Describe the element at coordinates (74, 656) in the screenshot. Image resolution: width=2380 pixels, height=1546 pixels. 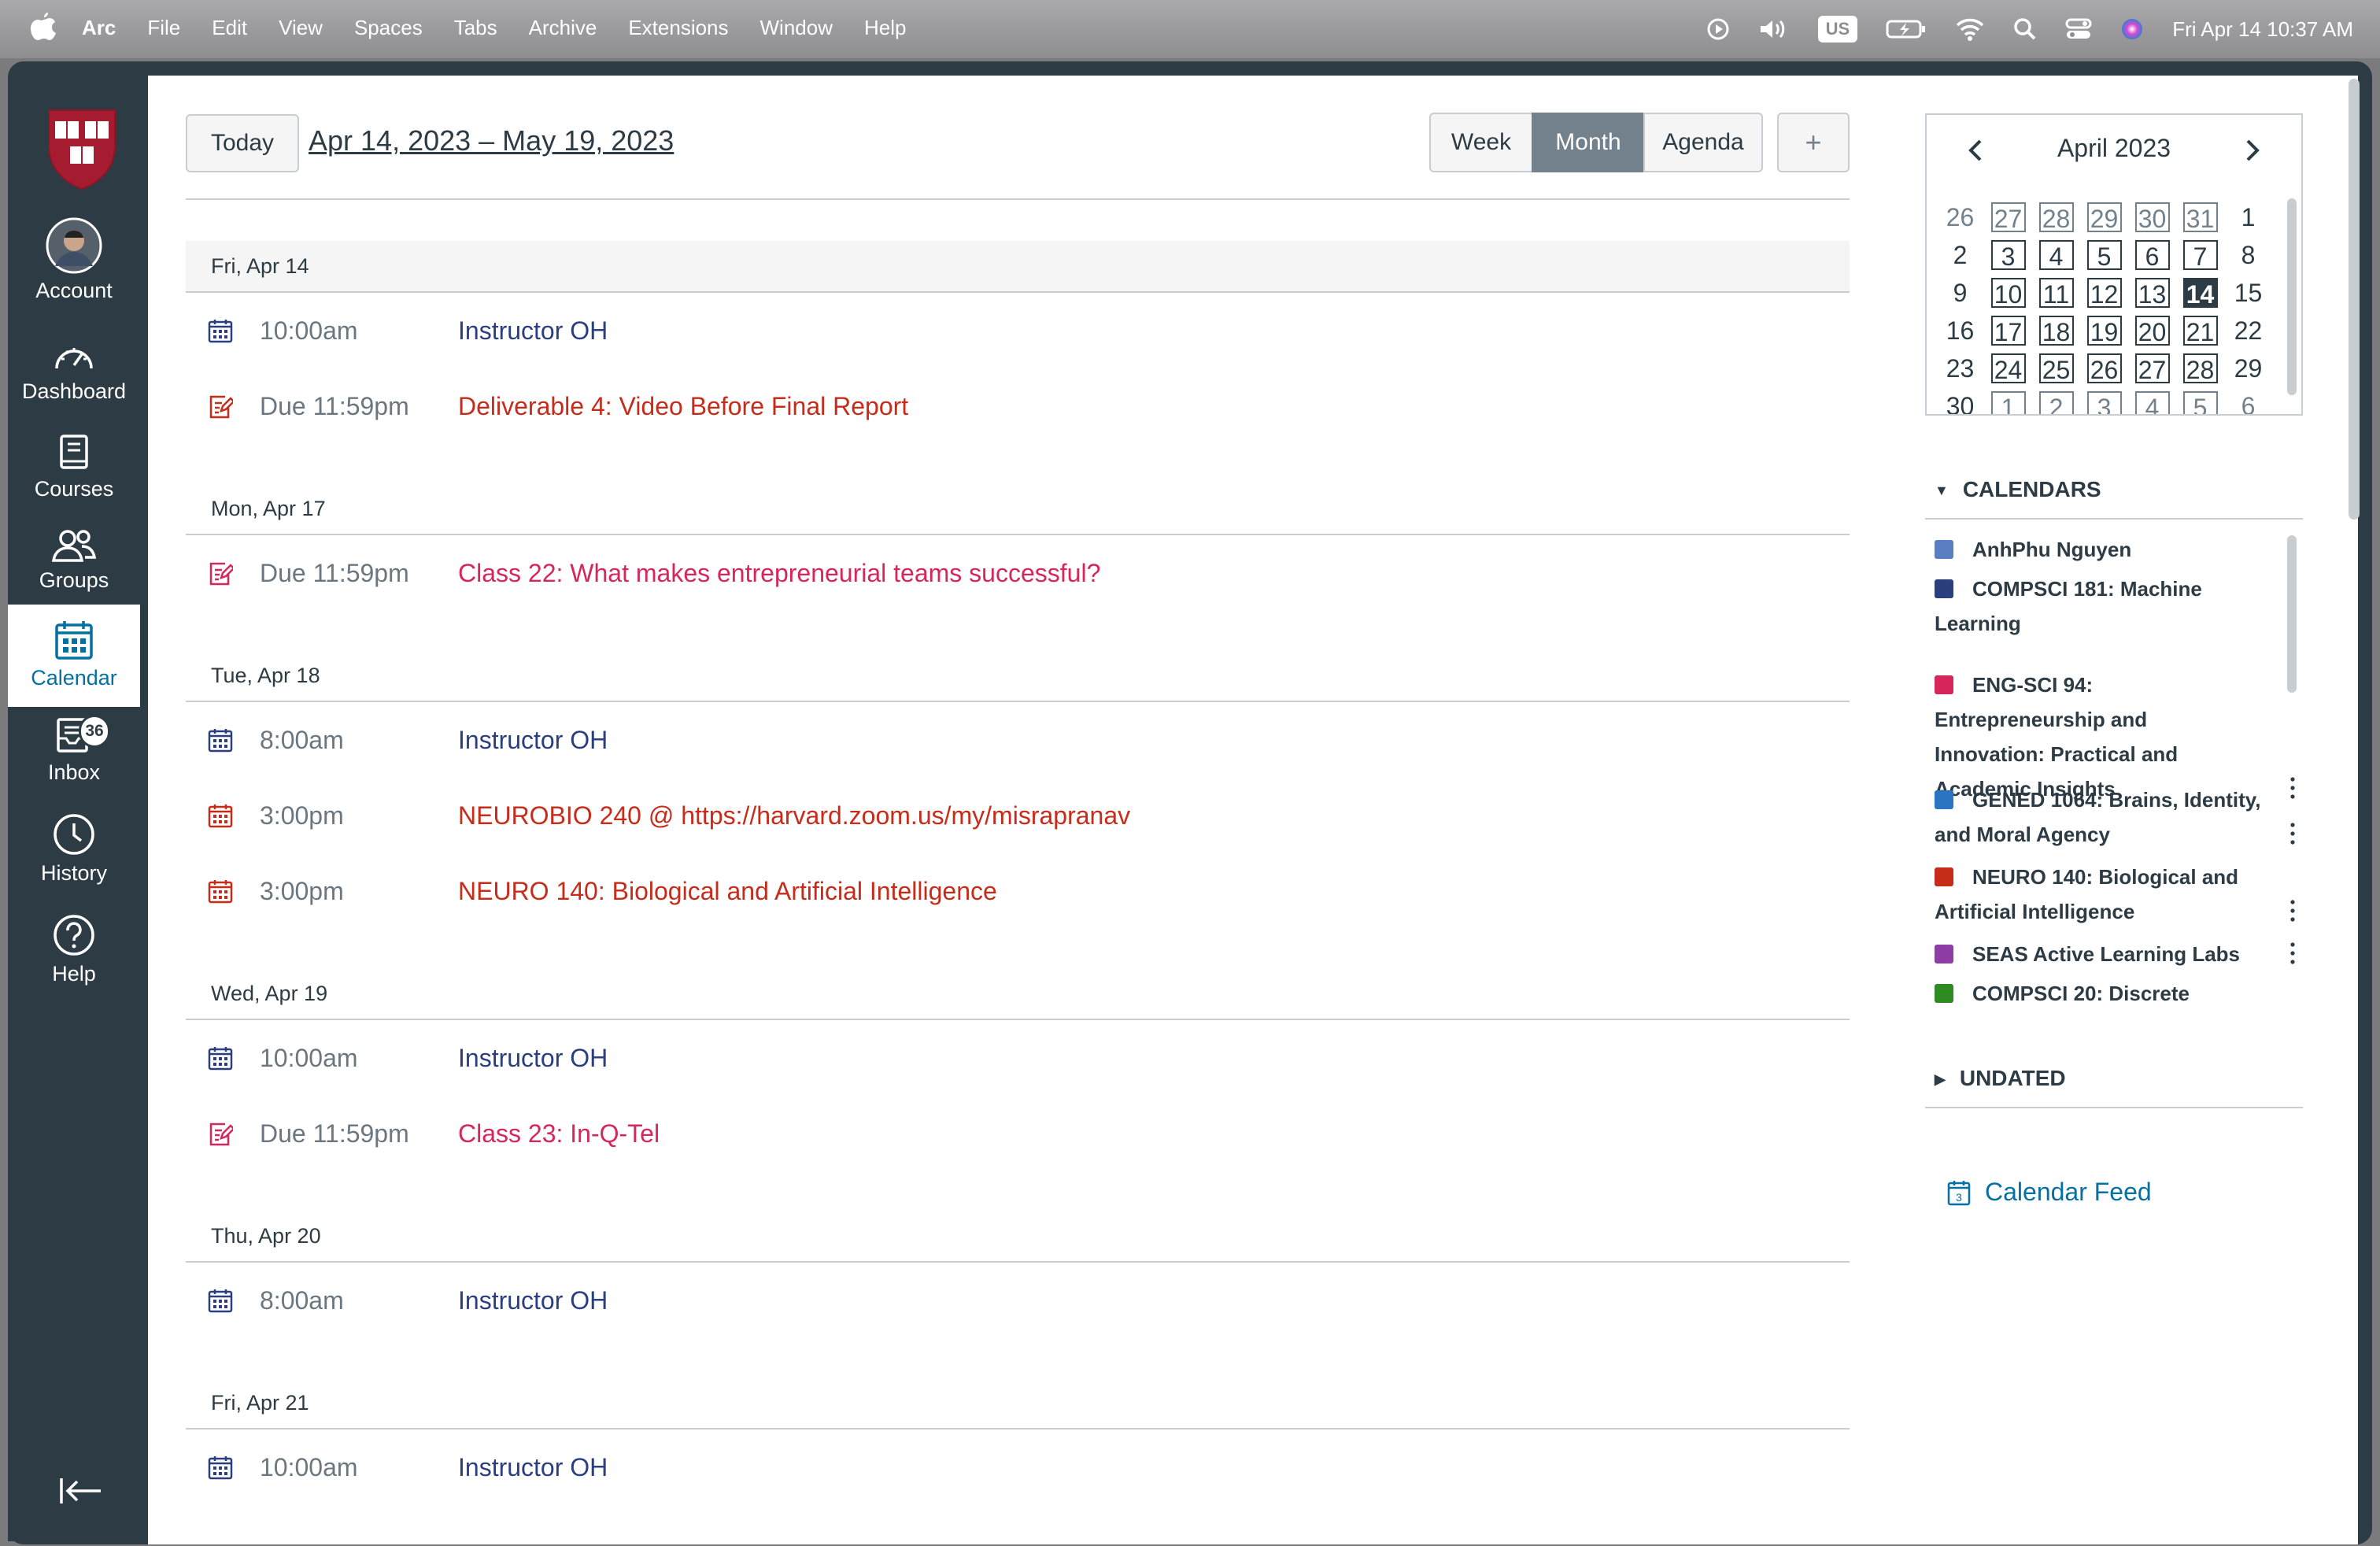
I see `nav-calendar: Calendar` at that location.